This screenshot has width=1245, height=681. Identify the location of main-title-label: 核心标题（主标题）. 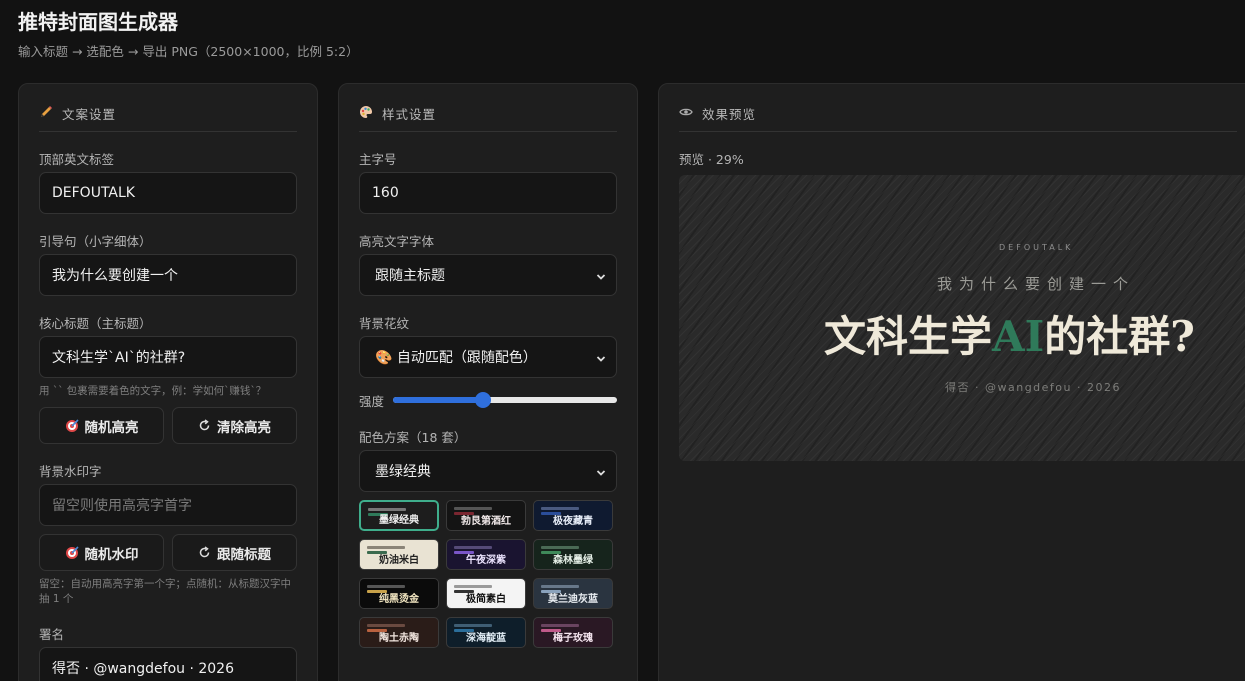
(95, 323).